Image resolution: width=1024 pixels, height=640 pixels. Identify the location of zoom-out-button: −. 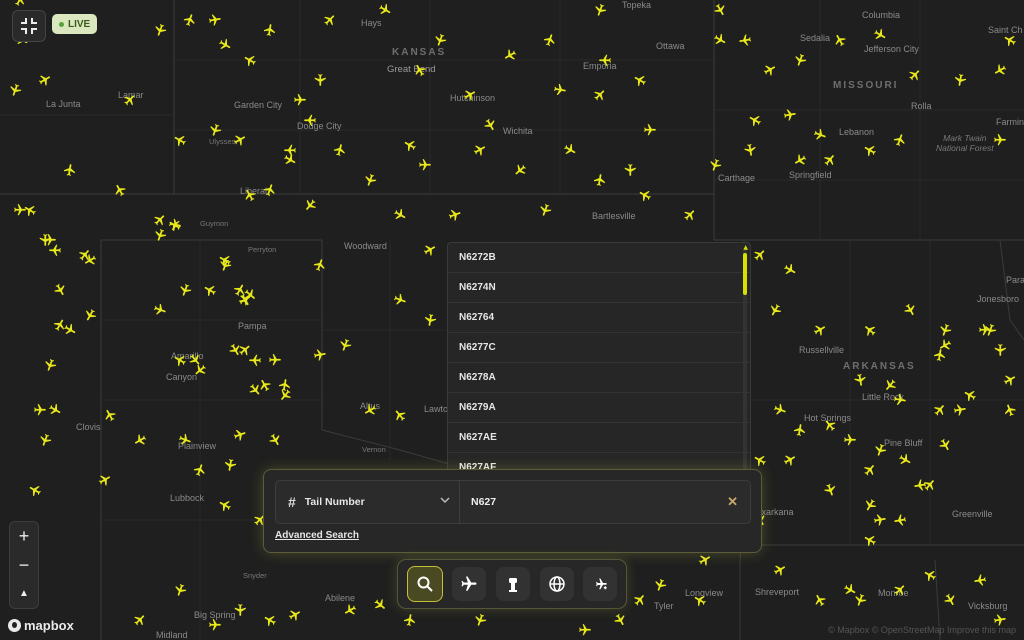
(24, 565).